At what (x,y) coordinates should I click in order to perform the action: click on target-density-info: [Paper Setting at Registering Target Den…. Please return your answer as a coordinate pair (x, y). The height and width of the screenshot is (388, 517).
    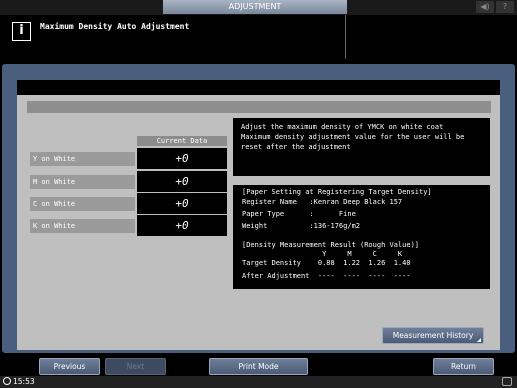
    Looking at the image, I should click on (361, 237).